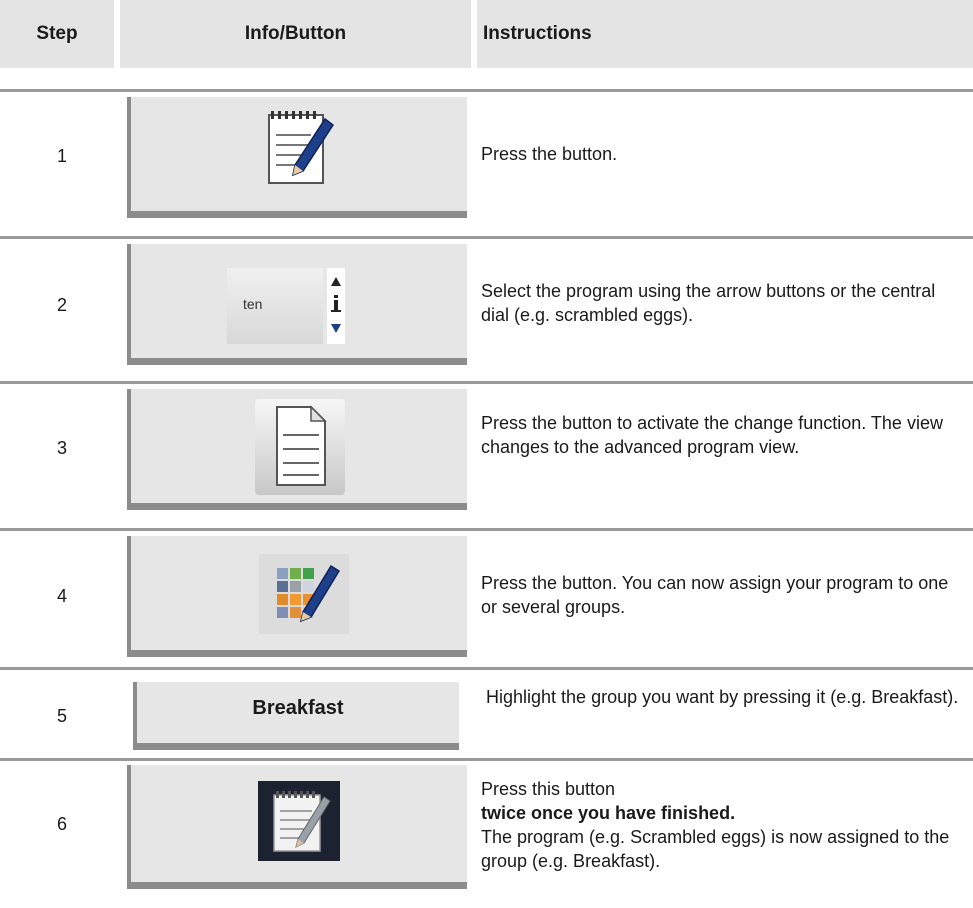  Describe the element at coordinates (302, 821) in the screenshot. I see `notepad-pencil-dark-icon` at that location.